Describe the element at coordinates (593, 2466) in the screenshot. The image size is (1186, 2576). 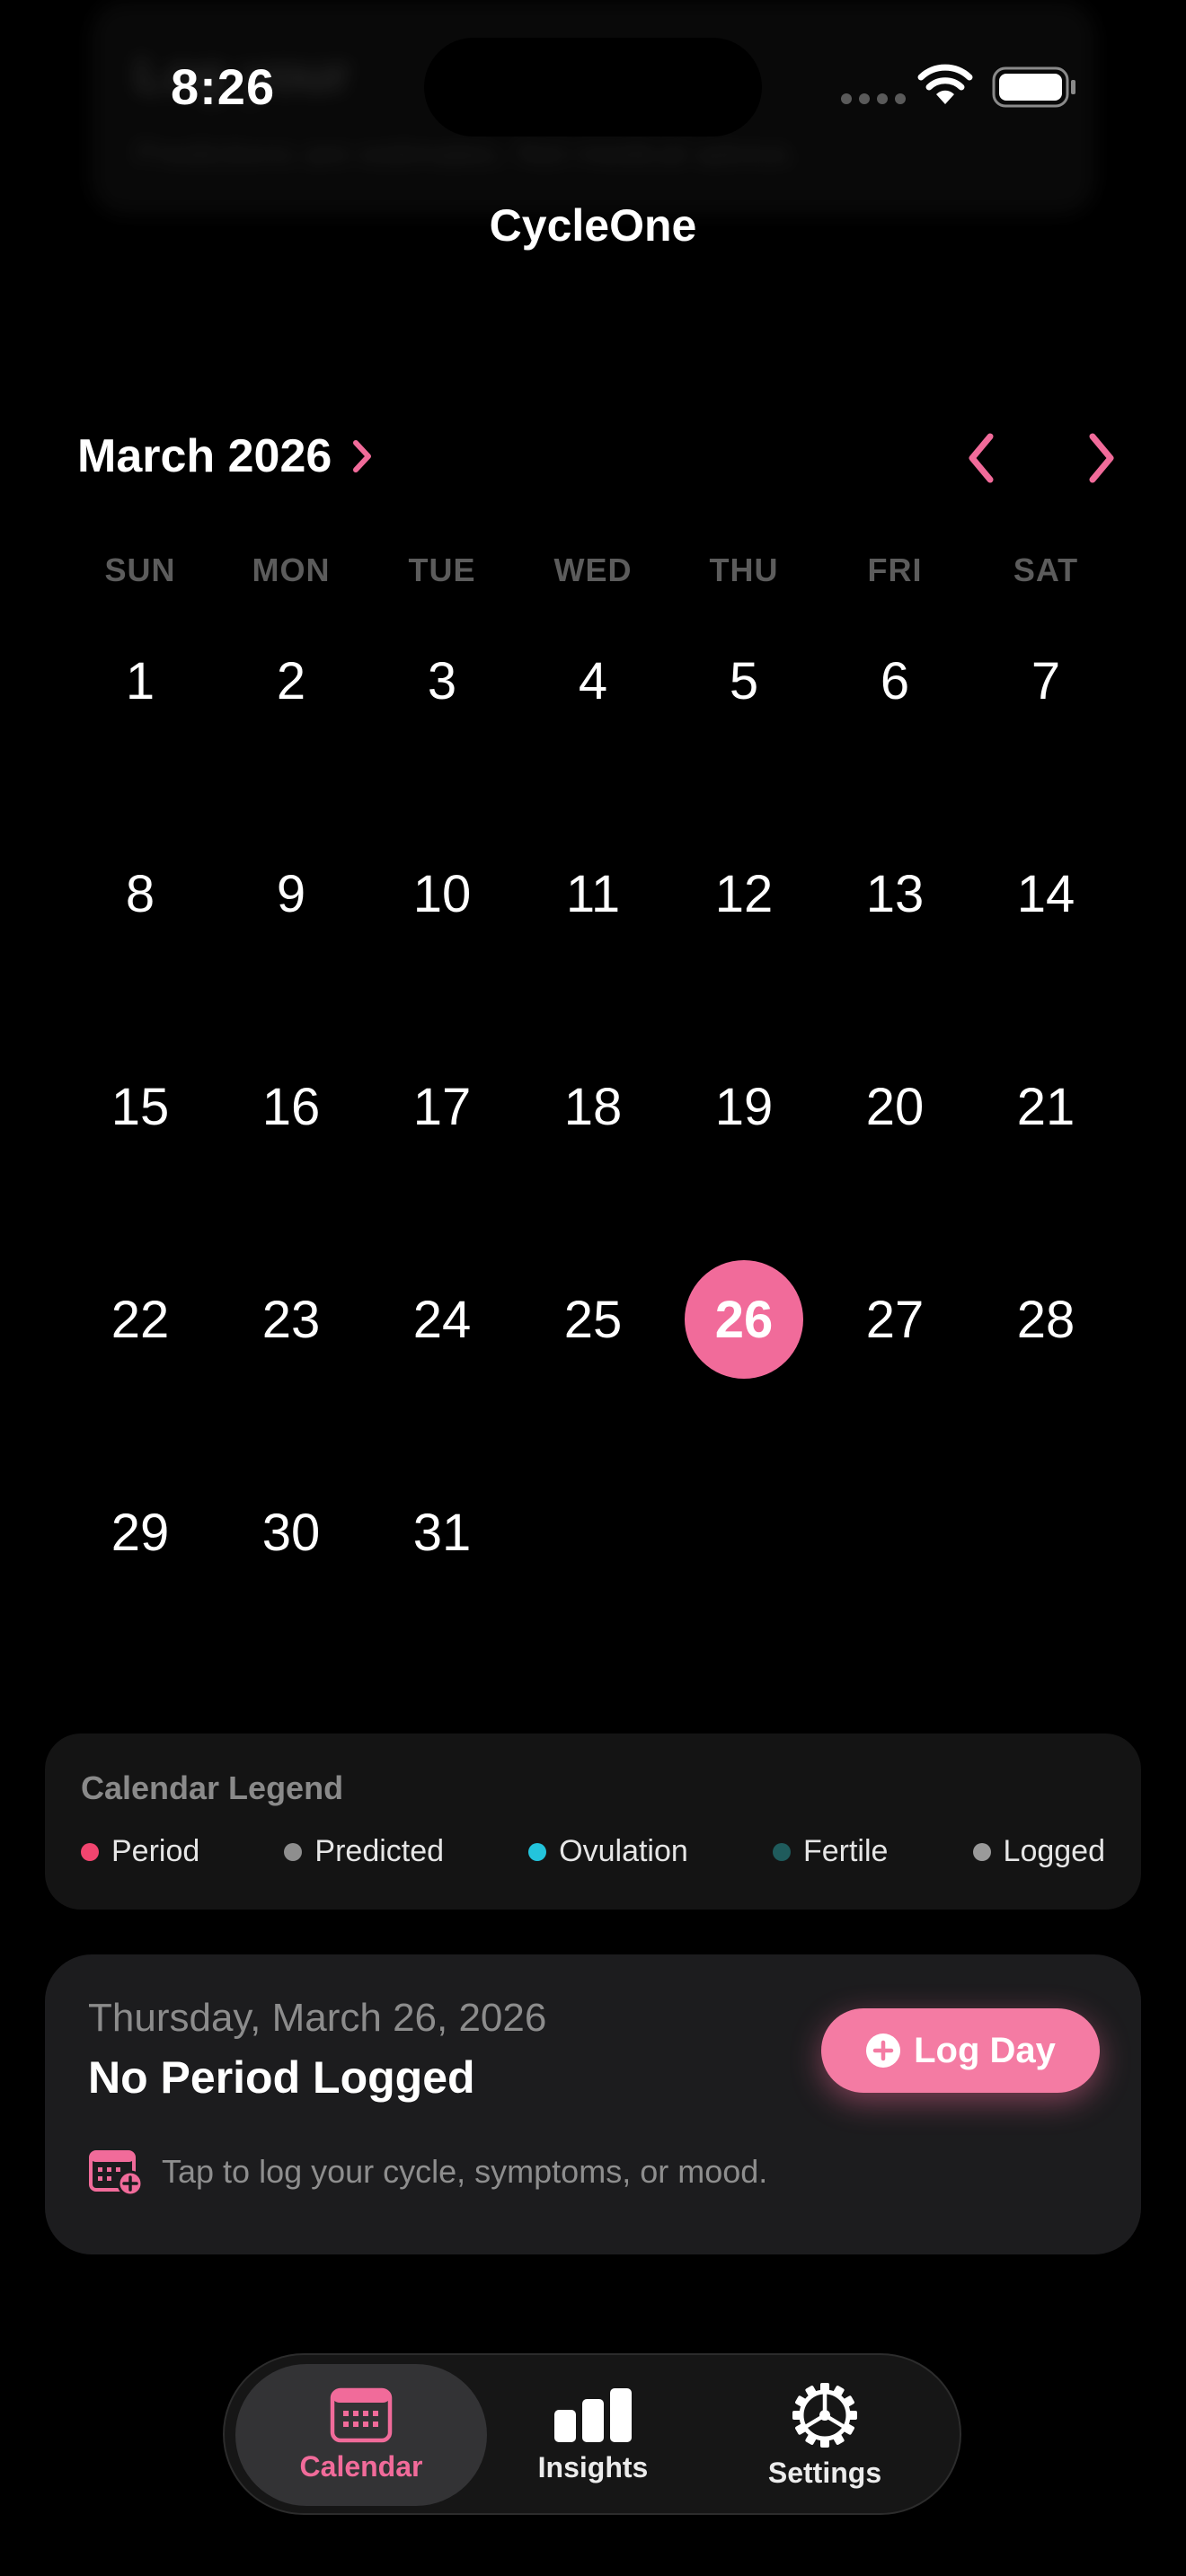
I see `tab-label: Insights` at that location.